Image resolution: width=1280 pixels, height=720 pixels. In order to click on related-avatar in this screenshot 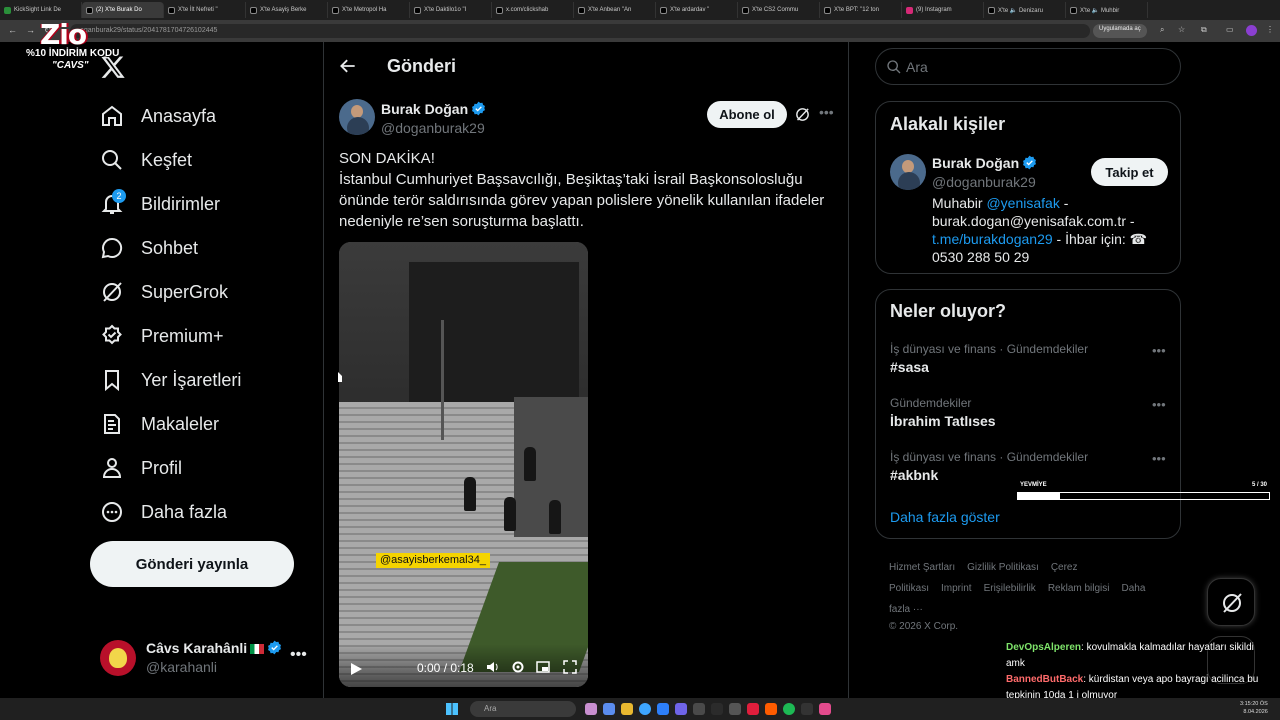, I will do `click(908, 172)`.